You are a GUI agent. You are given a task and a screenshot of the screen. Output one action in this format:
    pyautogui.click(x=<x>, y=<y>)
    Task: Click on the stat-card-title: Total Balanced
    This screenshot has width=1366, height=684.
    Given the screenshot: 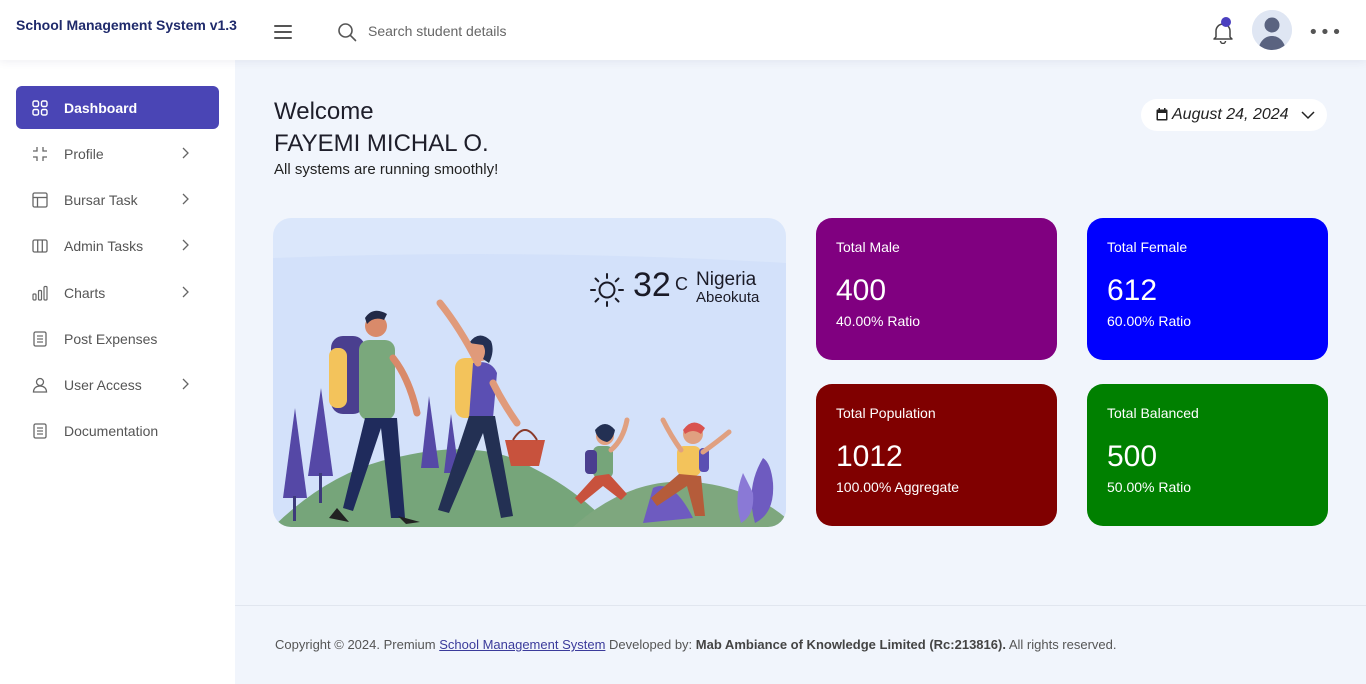 What is the action you would take?
    pyautogui.click(x=1153, y=413)
    